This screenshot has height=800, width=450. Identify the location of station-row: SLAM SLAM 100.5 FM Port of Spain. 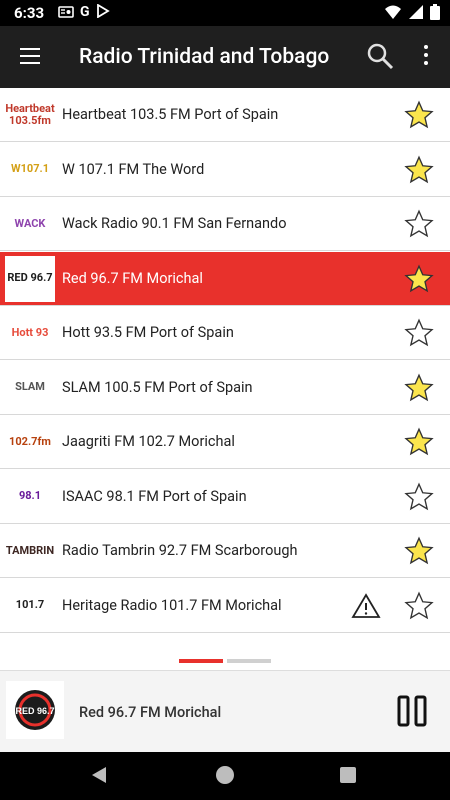
(225, 387).